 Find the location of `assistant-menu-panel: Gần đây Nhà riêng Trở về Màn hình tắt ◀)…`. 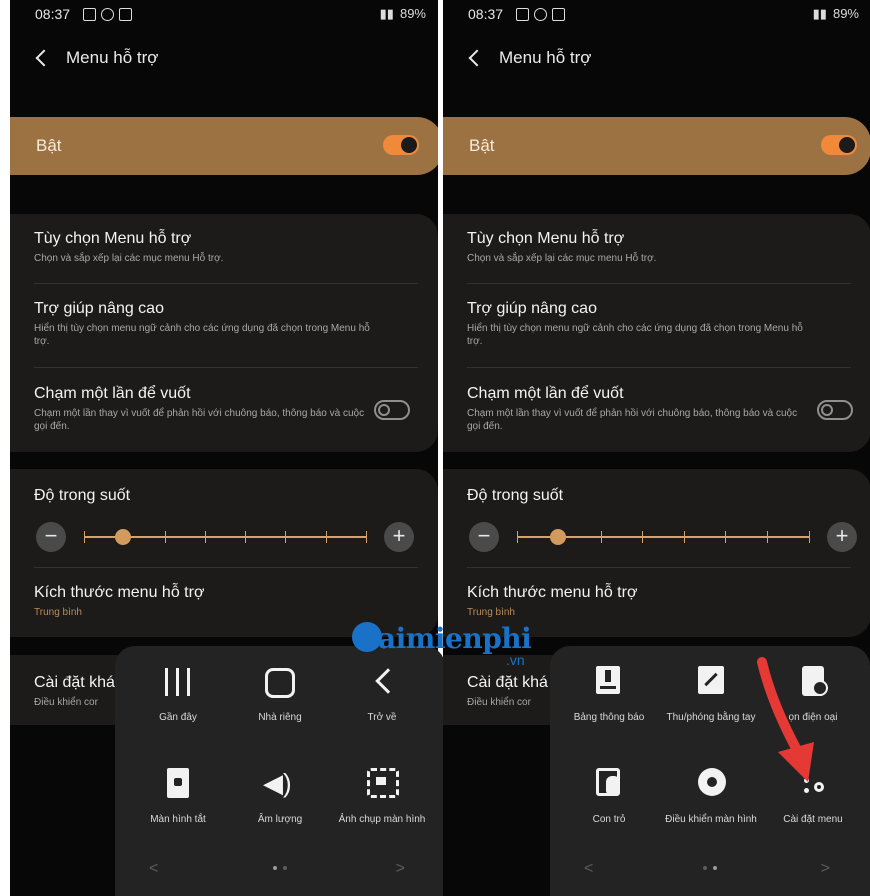

assistant-menu-panel: Gần đây Nhà riêng Trở về Màn hình tắt ◀)… is located at coordinates (280, 771).